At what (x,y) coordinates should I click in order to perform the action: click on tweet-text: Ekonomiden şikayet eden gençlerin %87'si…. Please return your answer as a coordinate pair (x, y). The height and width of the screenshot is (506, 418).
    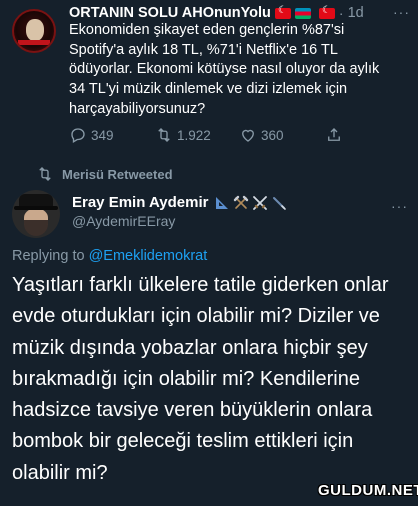
    Looking at the image, I should click on (224, 69).